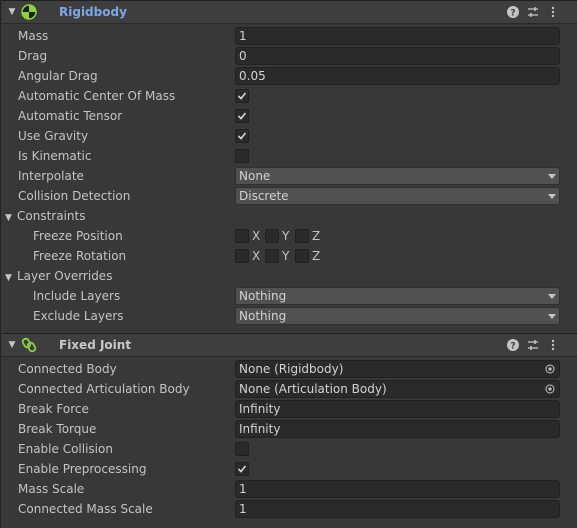 The height and width of the screenshot is (528, 577). I want to click on rigidbody-header: ▼ Rigidbody ?, so click(289, 12).